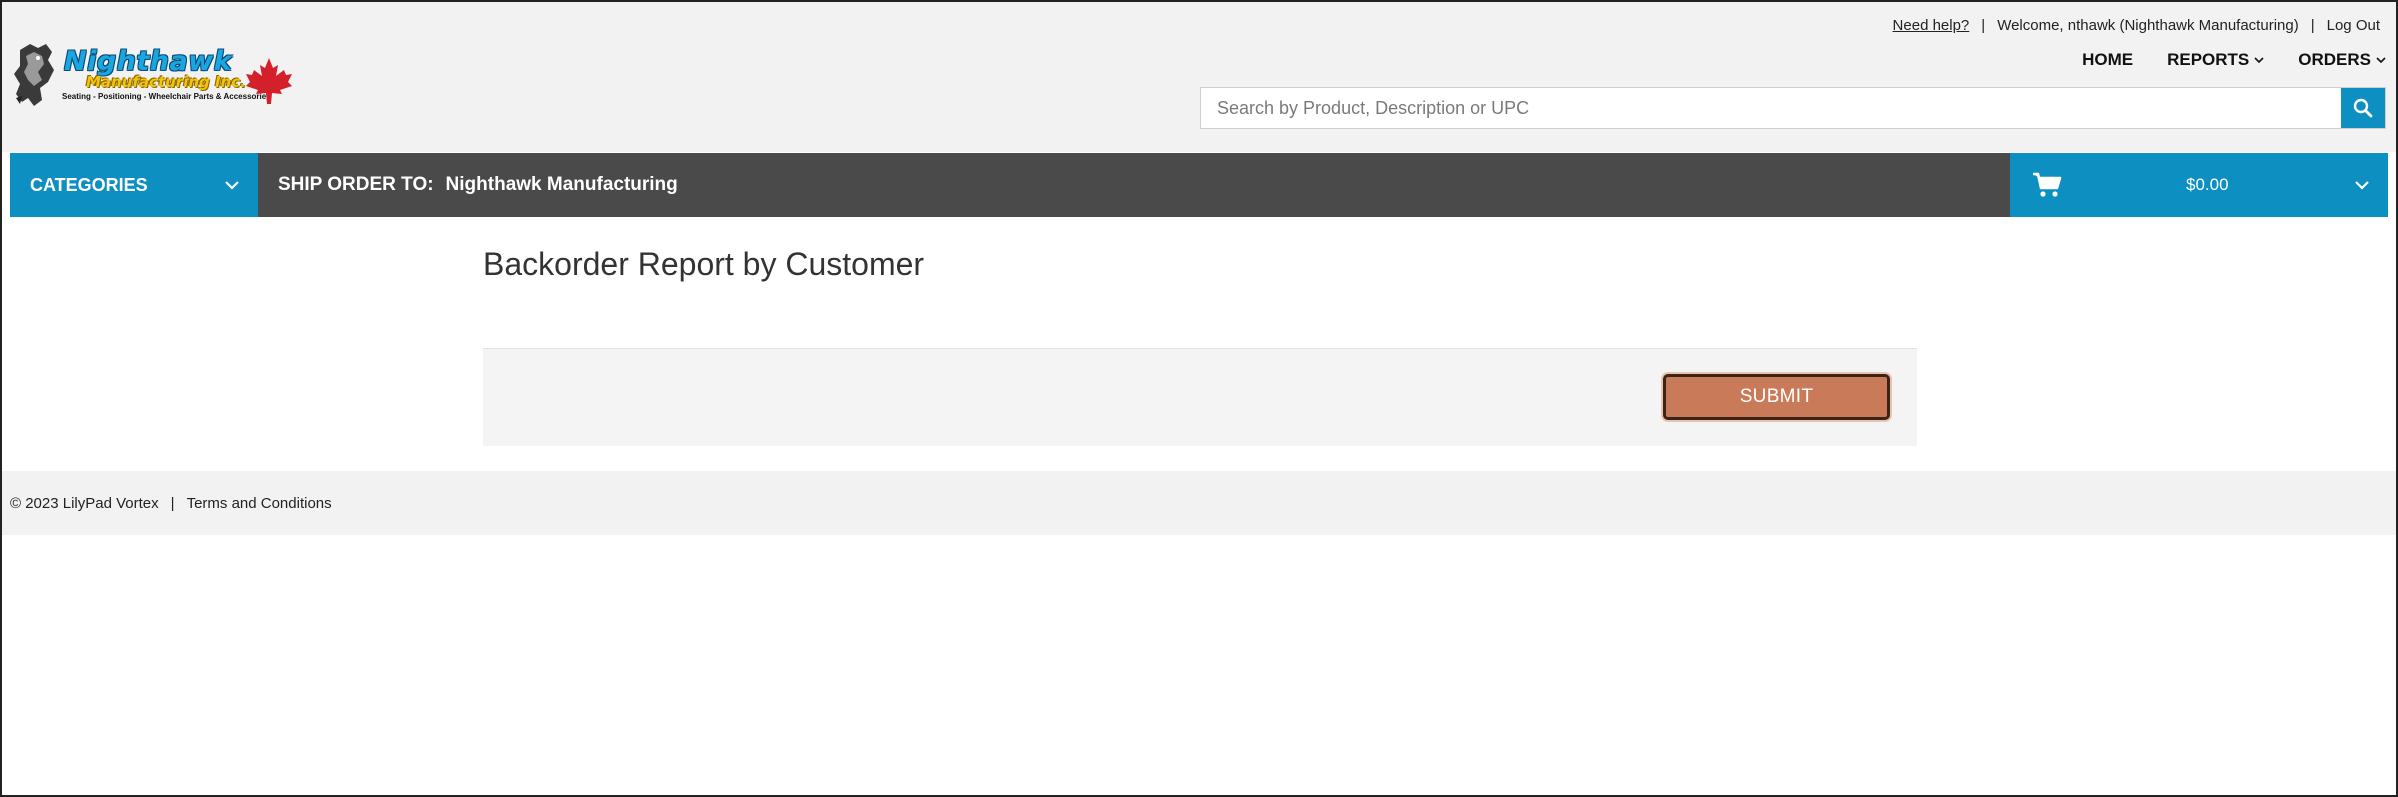 The height and width of the screenshot is (797, 2398). I want to click on need-help-link: Need help?, so click(1931, 25).